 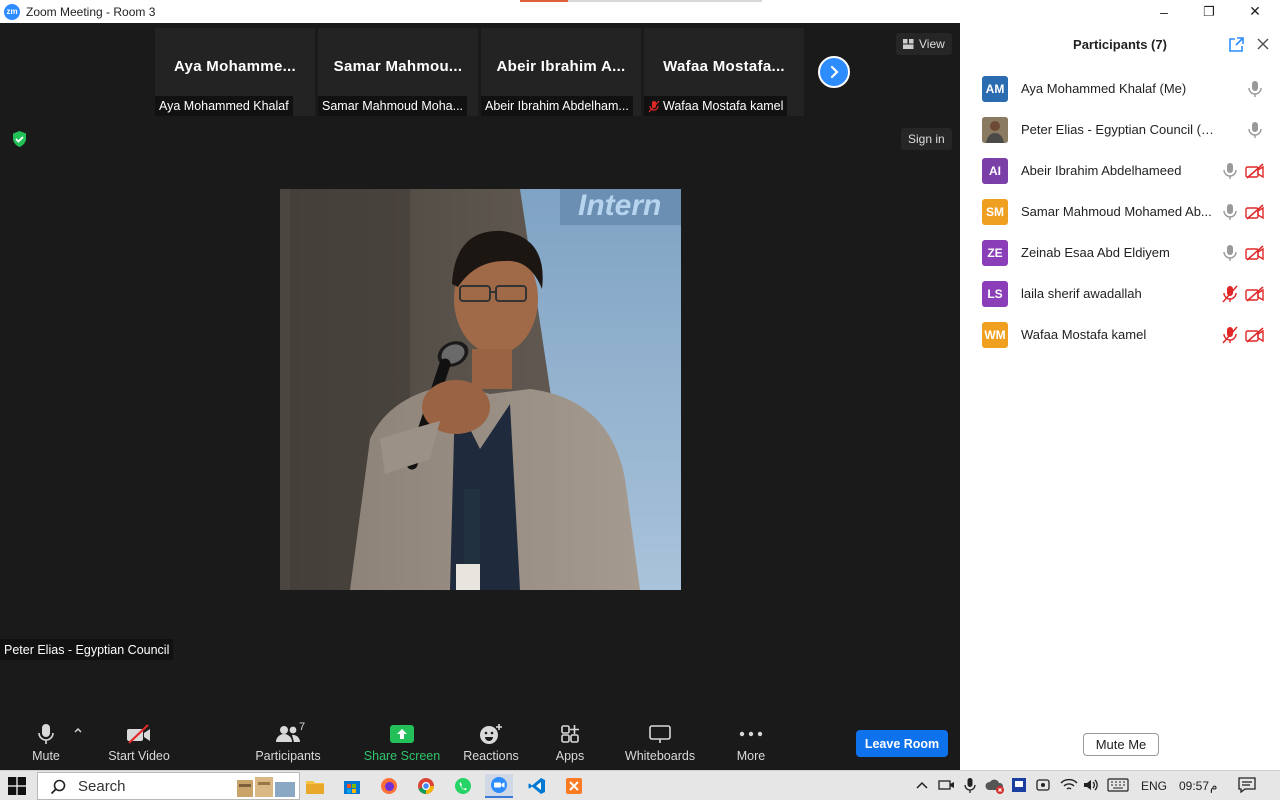 What do you see at coordinates (1118, 785) in the screenshot?
I see `keyboard-icon` at bounding box center [1118, 785].